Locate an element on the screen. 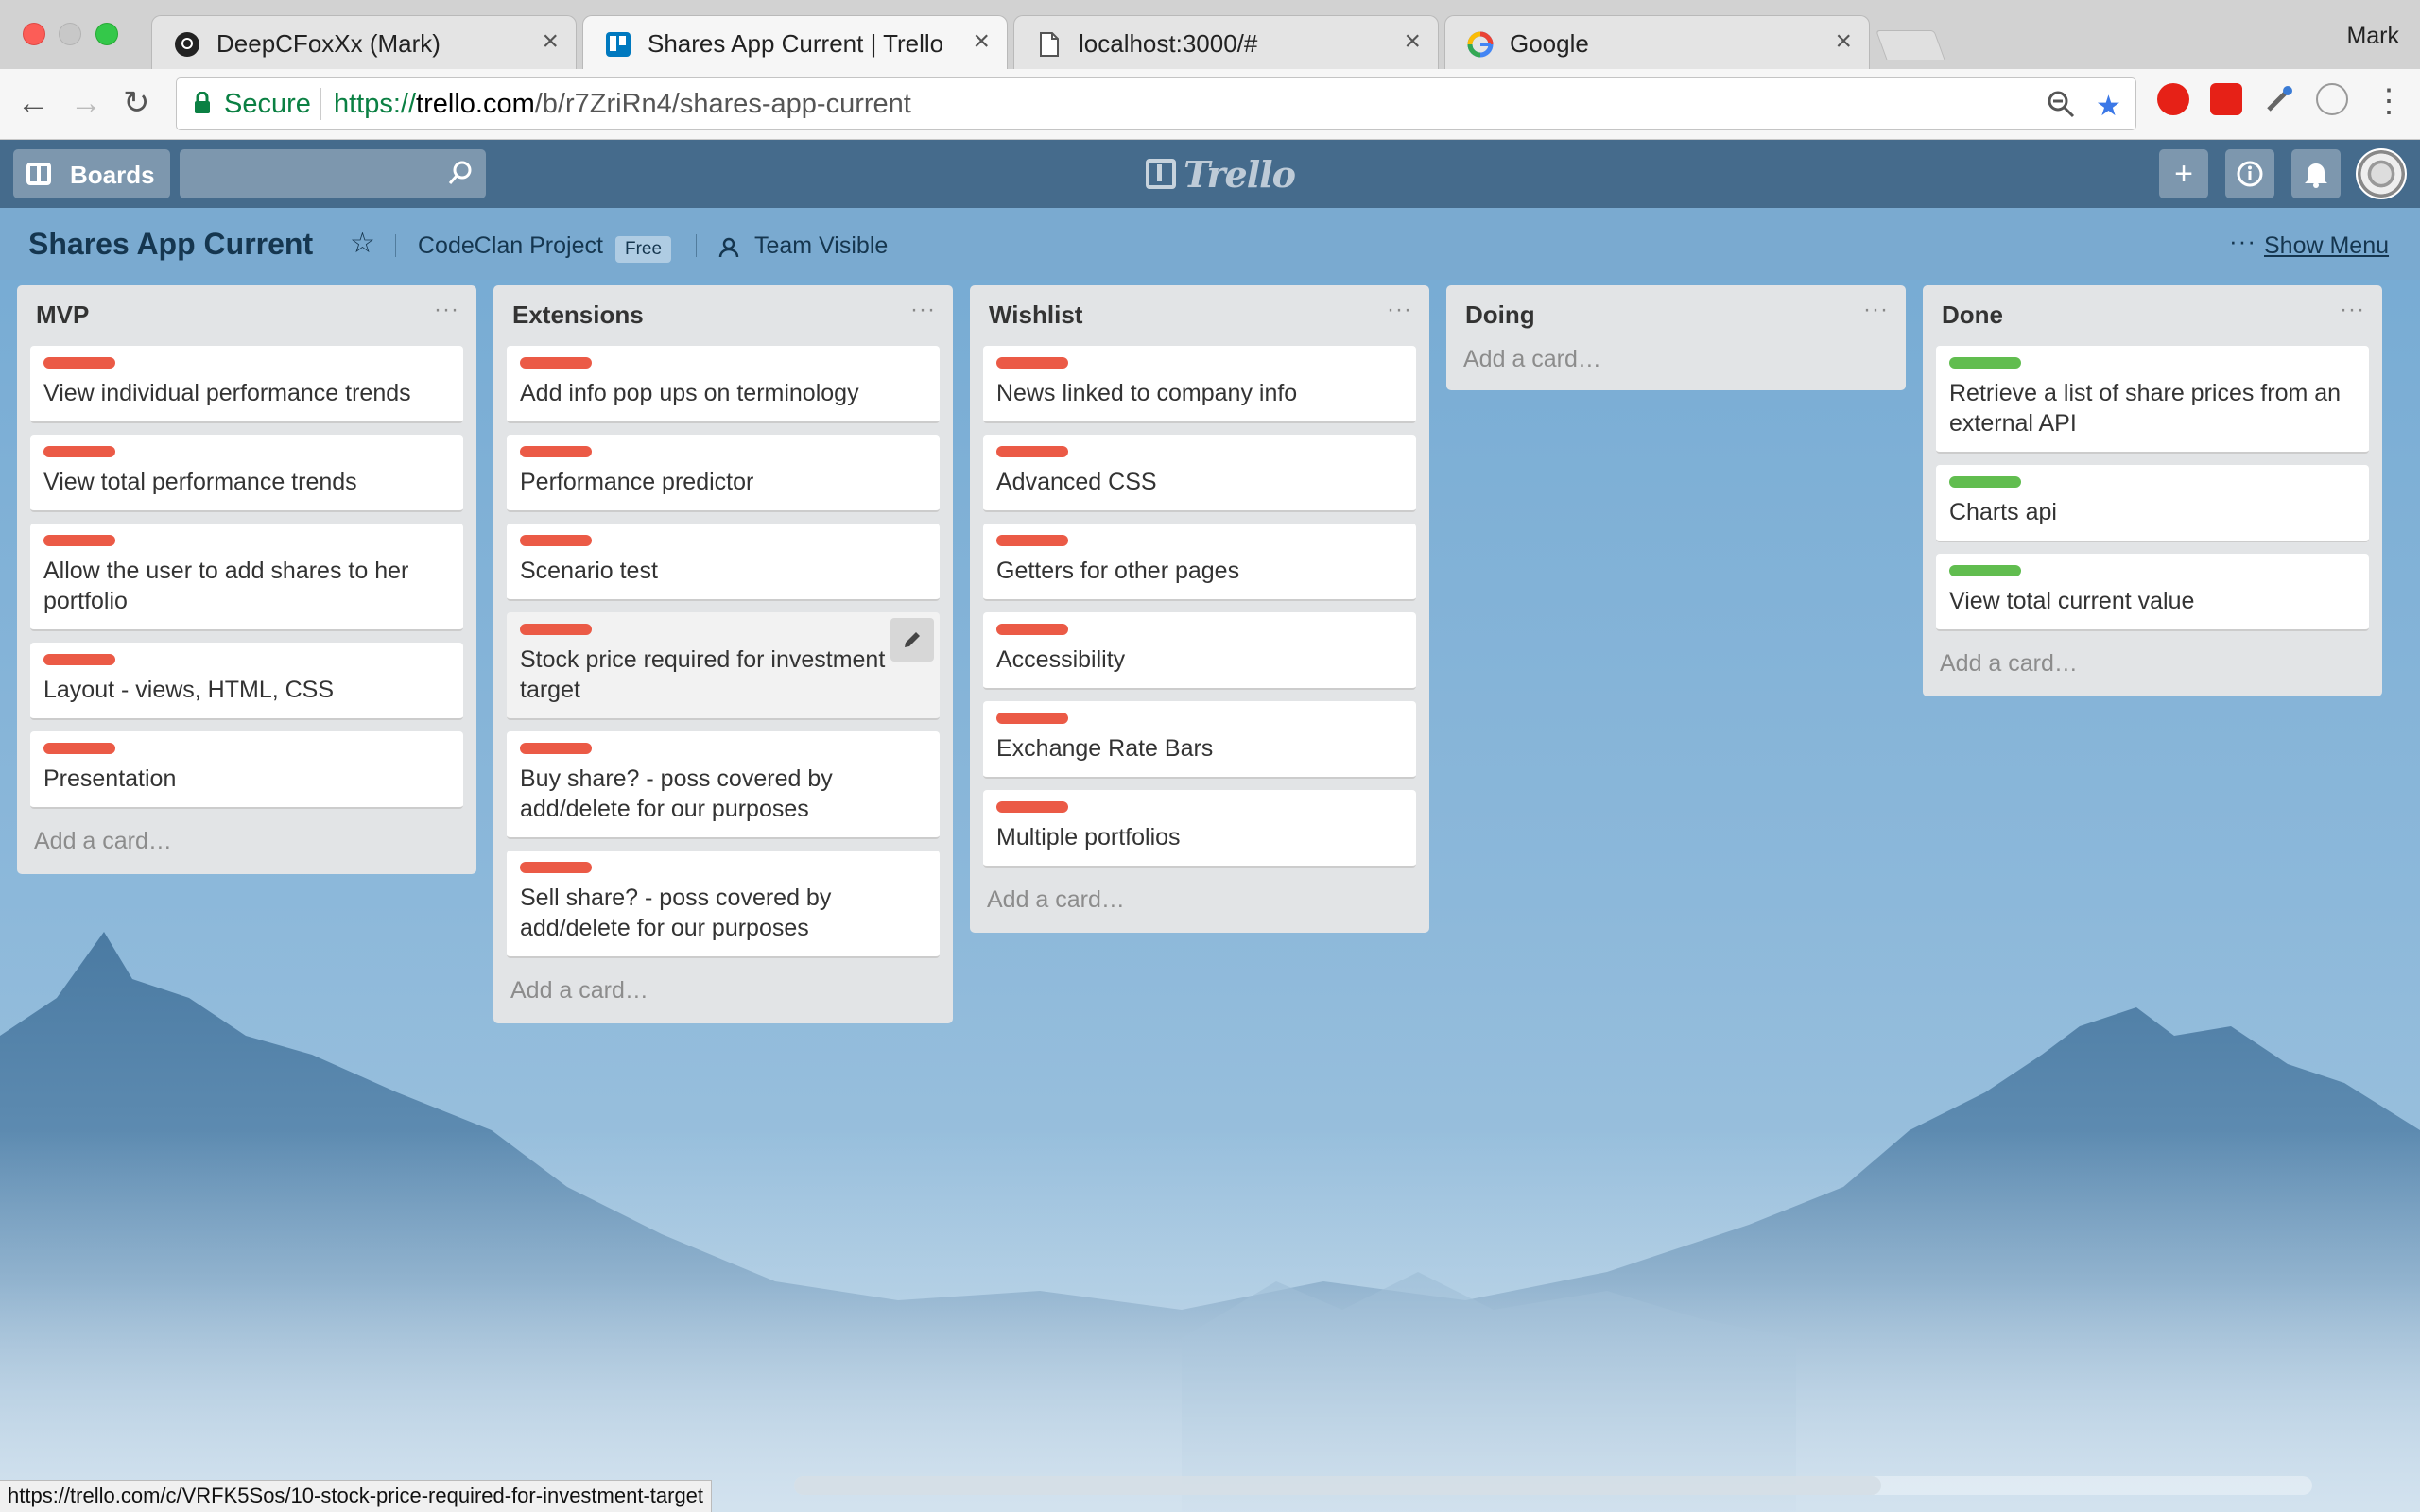 Image resolution: width=2420 pixels, height=1512 pixels. search-icon is located at coordinates (460, 173).